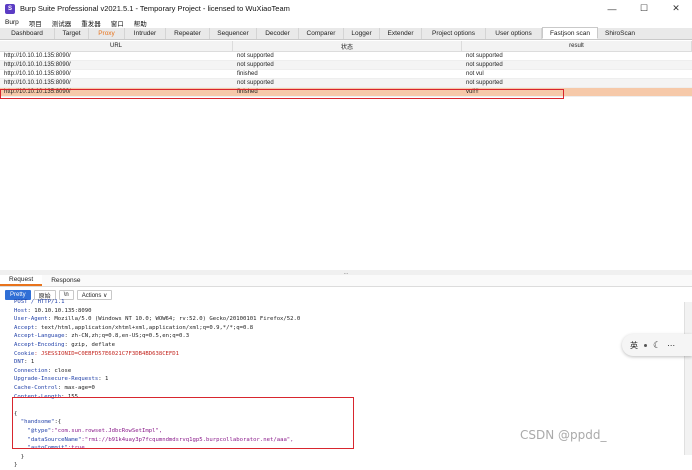  I want to click on tab-shiroscan: ShiroScan, so click(620, 33).